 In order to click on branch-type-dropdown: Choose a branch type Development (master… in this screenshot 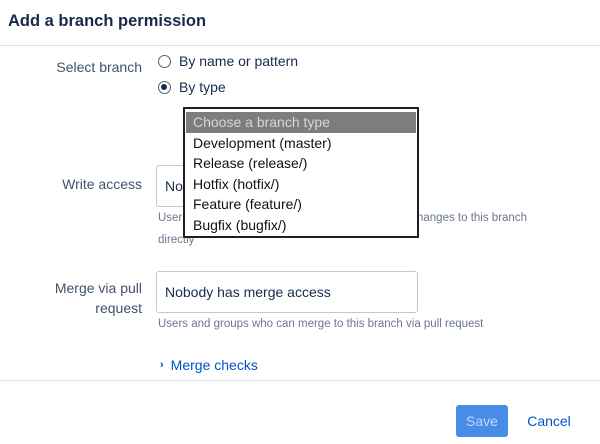, I will do `click(301, 172)`.